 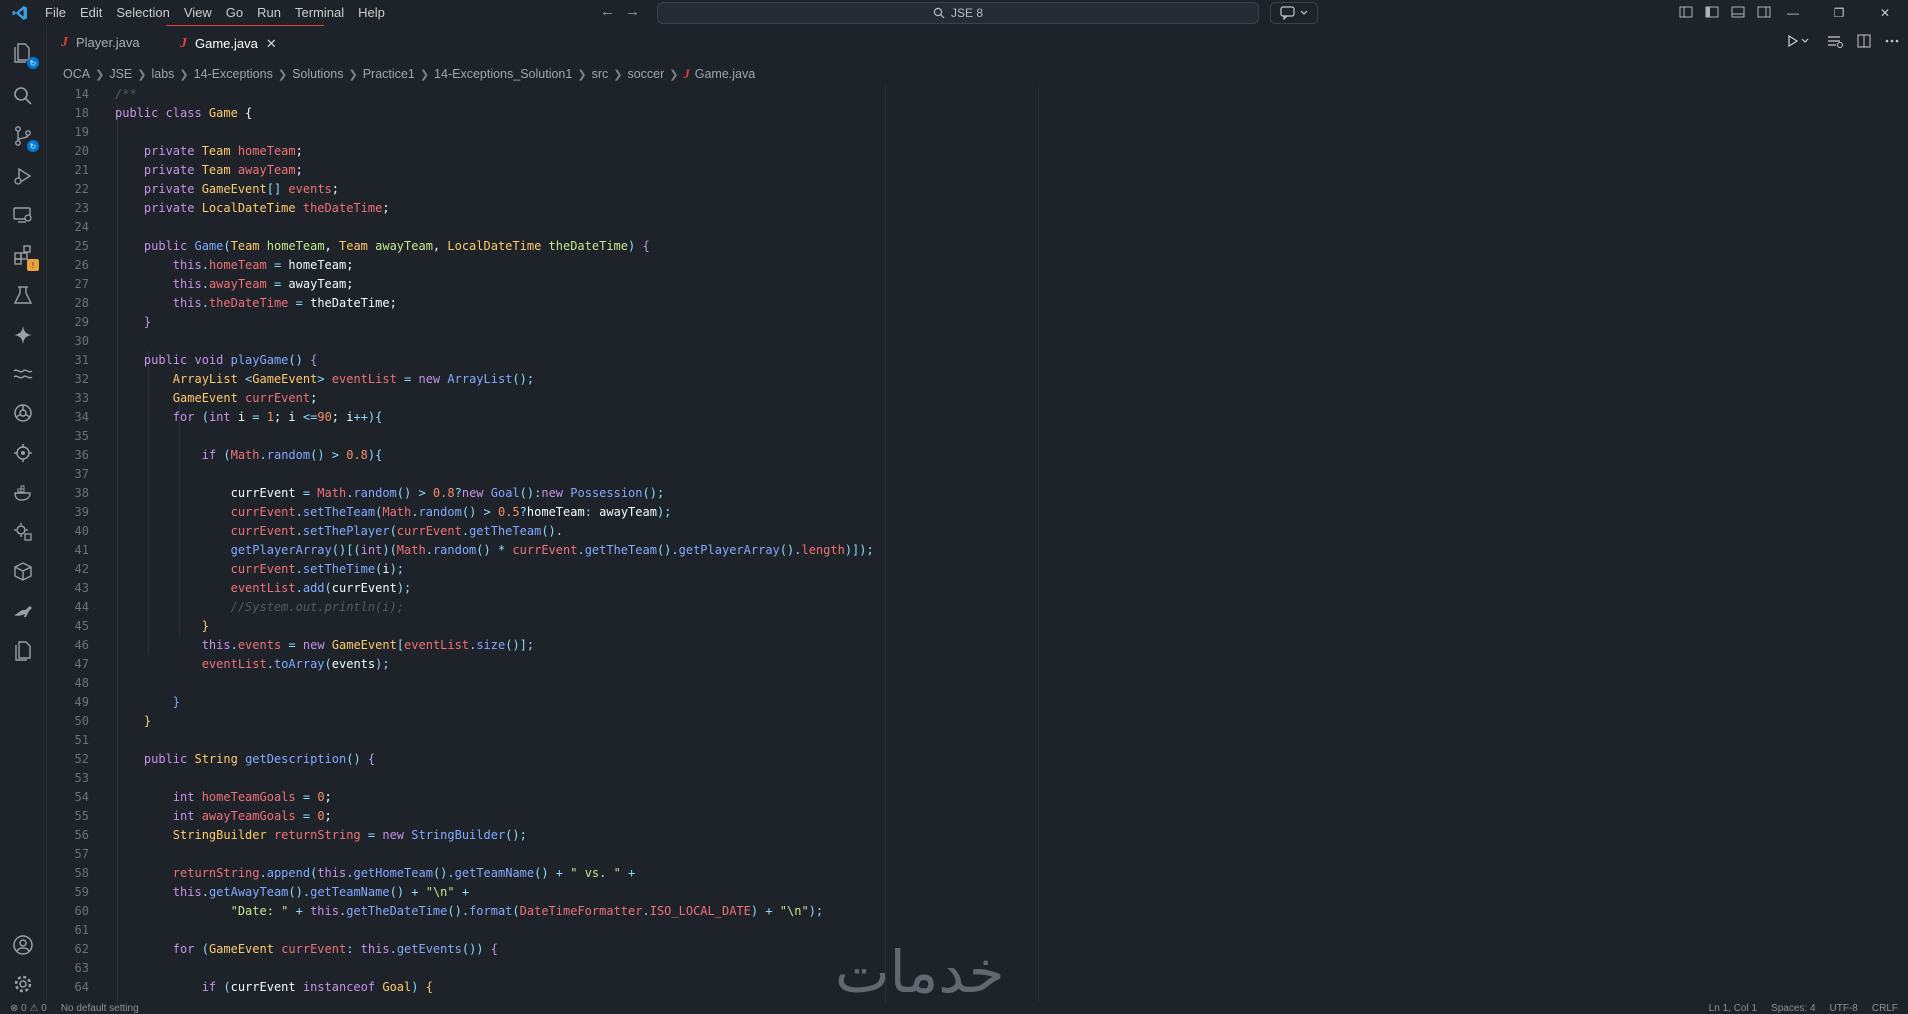 I want to click on toggle-primary-sidebar-icon, so click(x=1712, y=12).